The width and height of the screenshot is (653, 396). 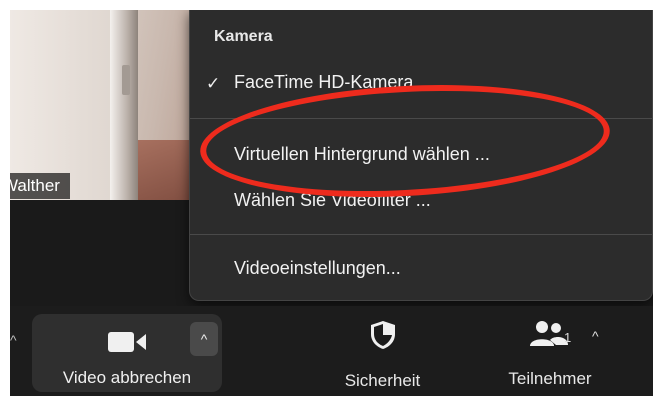 What do you see at coordinates (243, 36) in the screenshot?
I see `camera-menu-header: Kamera` at bounding box center [243, 36].